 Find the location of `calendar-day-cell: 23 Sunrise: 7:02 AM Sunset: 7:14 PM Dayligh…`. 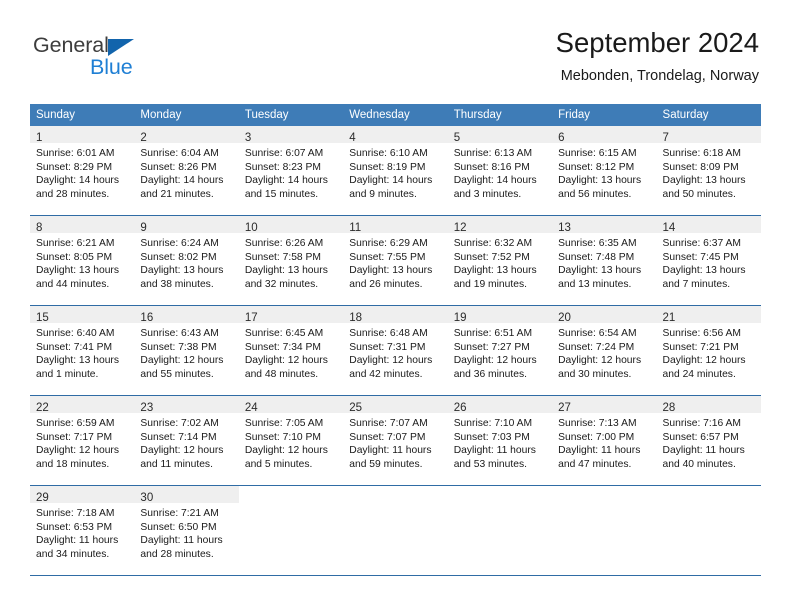

calendar-day-cell: 23 Sunrise: 7:02 AM Sunset: 7:14 PM Dayligh… is located at coordinates (186, 440).